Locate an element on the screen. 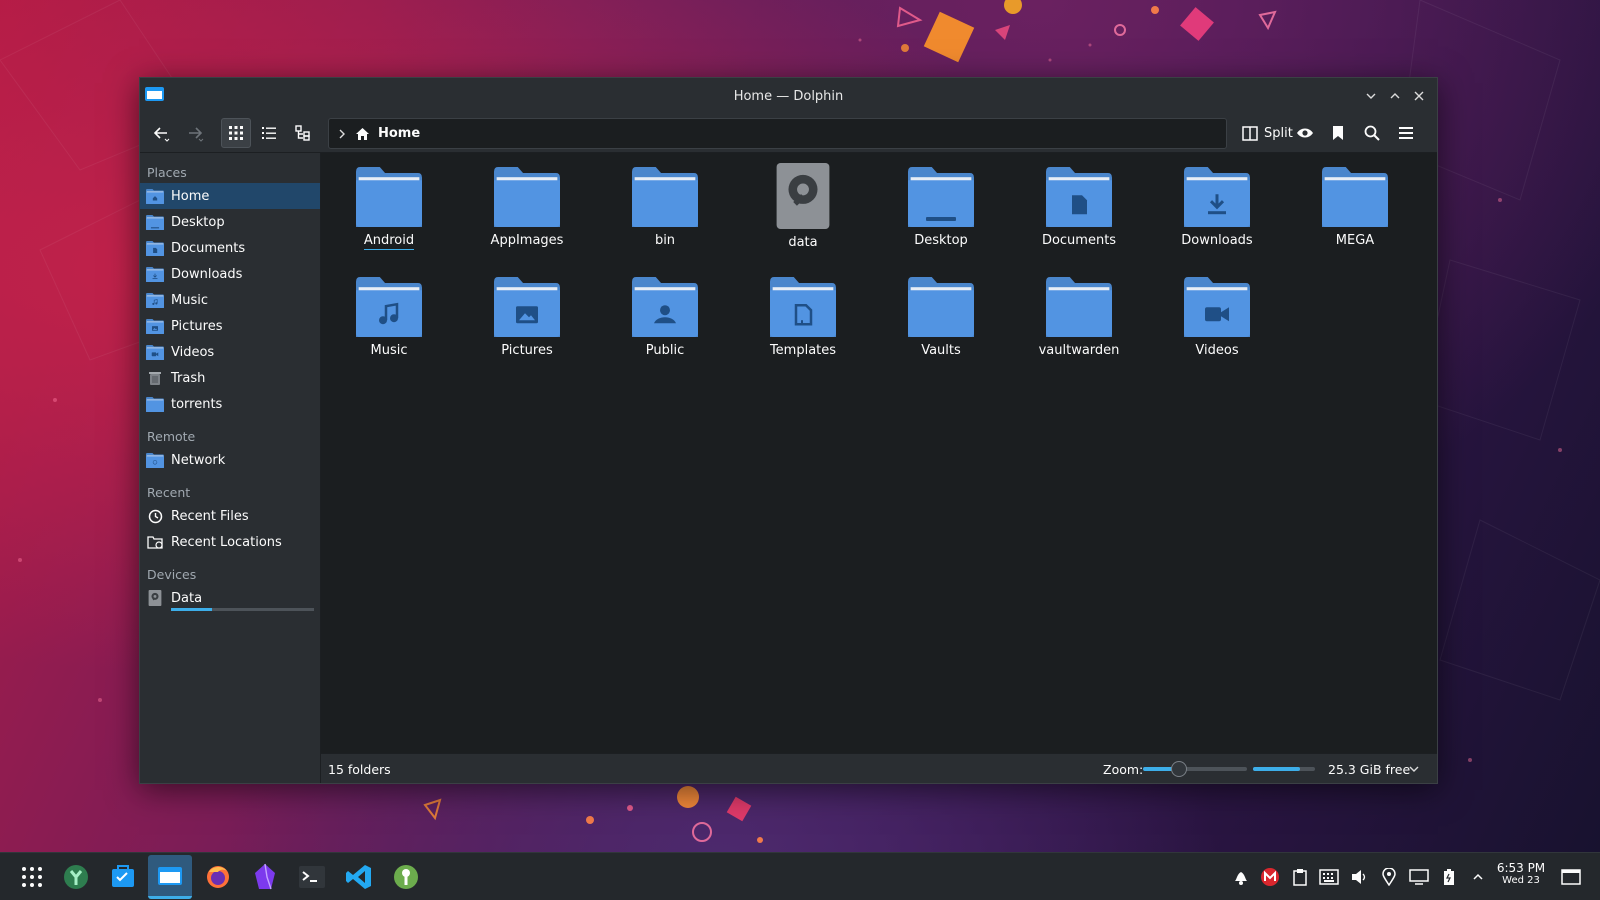  taskbar-keepassxc is located at coordinates (406, 877).